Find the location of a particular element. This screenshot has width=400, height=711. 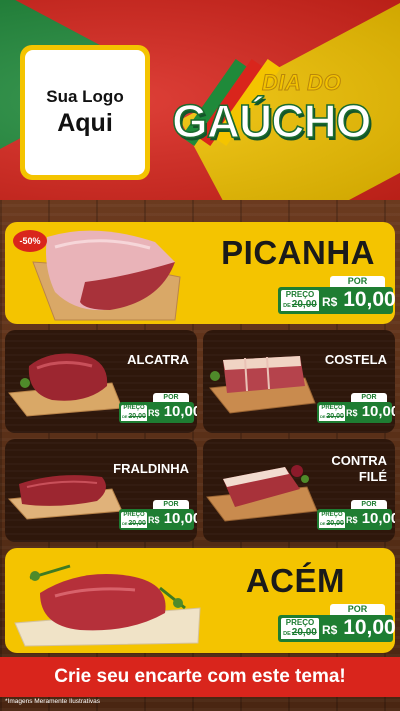

picanha-image is located at coordinates (106, 275).